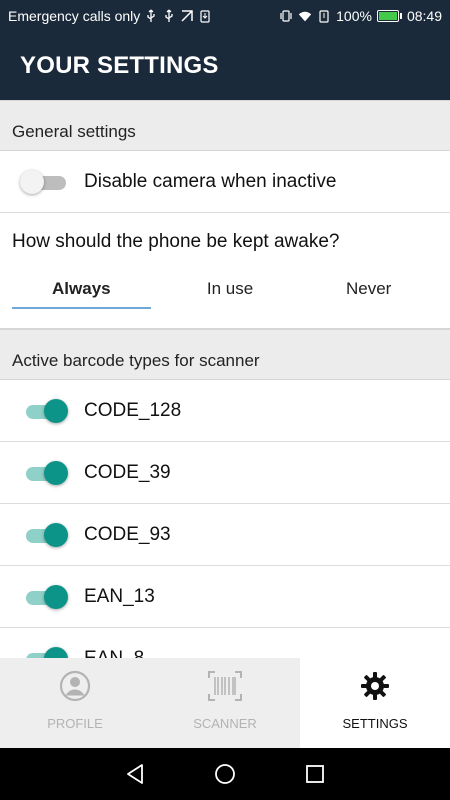 The height and width of the screenshot is (800, 450). Describe the element at coordinates (127, 534) in the screenshot. I see `barcode-label: CODE_93` at that location.